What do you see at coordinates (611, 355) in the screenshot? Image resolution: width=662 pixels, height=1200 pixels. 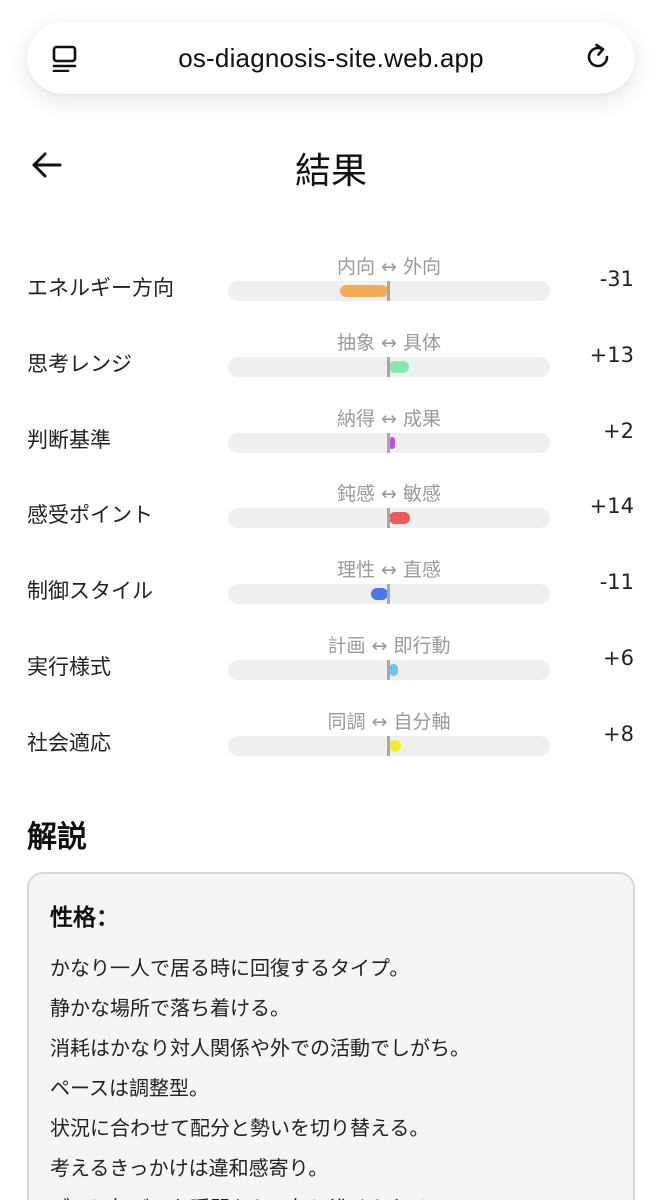 I see `score-value: +13` at bounding box center [611, 355].